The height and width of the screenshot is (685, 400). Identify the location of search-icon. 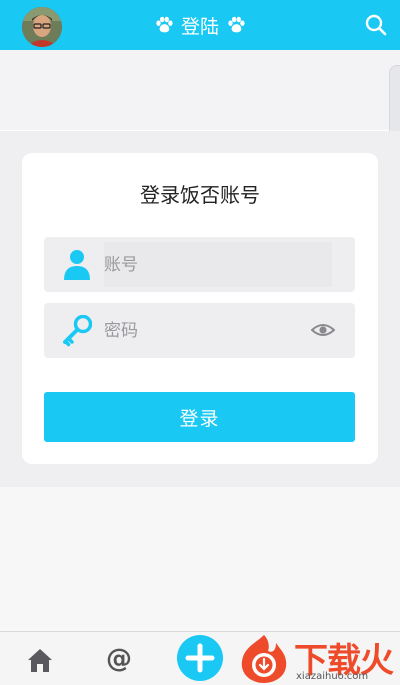
(376, 25).